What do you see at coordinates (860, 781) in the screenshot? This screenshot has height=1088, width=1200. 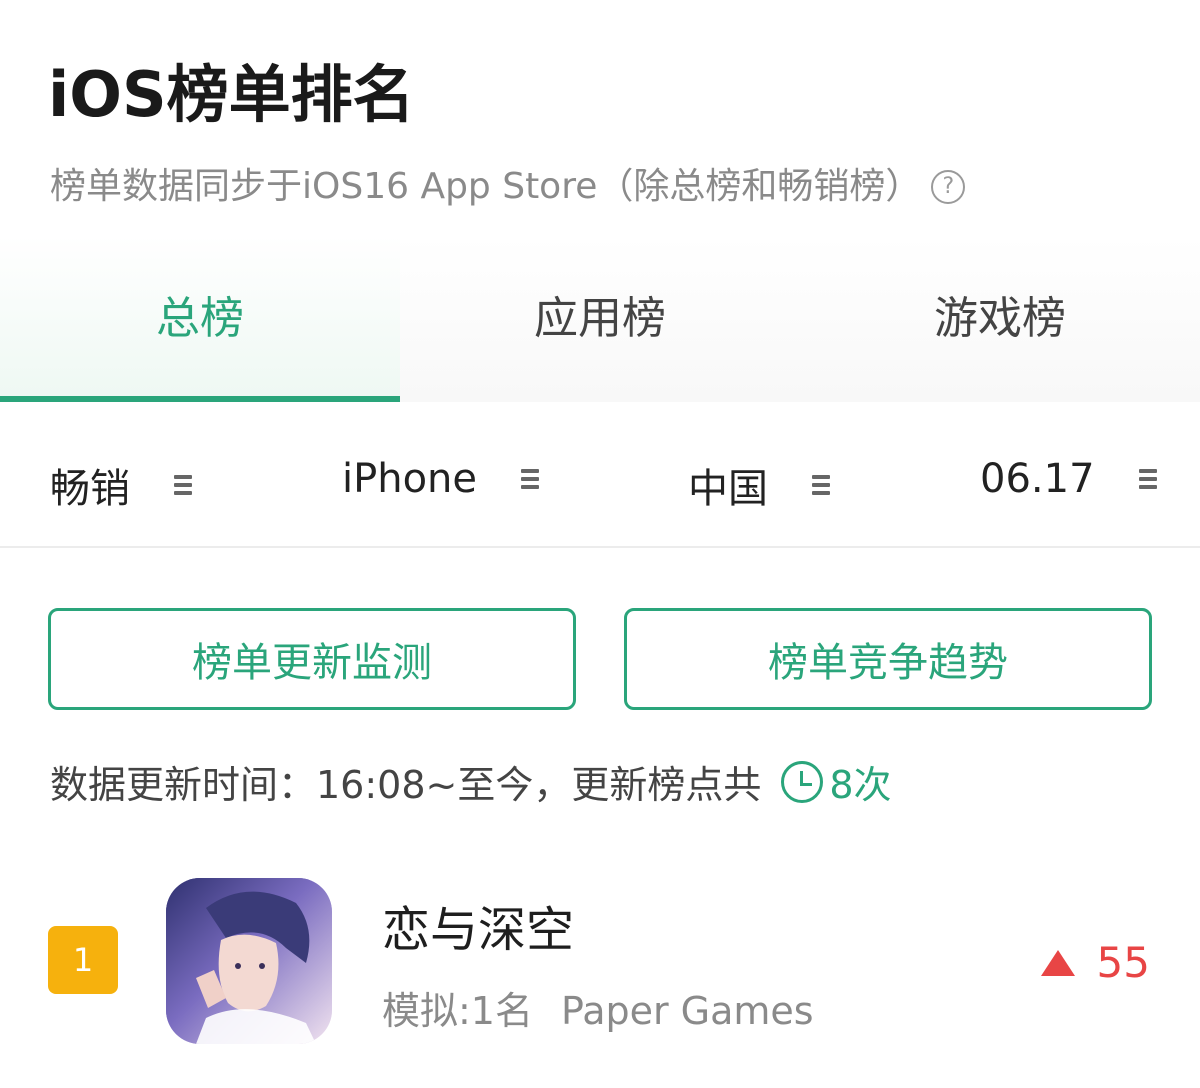 I see `update-count: 8次` at bounding box center [860, 781].